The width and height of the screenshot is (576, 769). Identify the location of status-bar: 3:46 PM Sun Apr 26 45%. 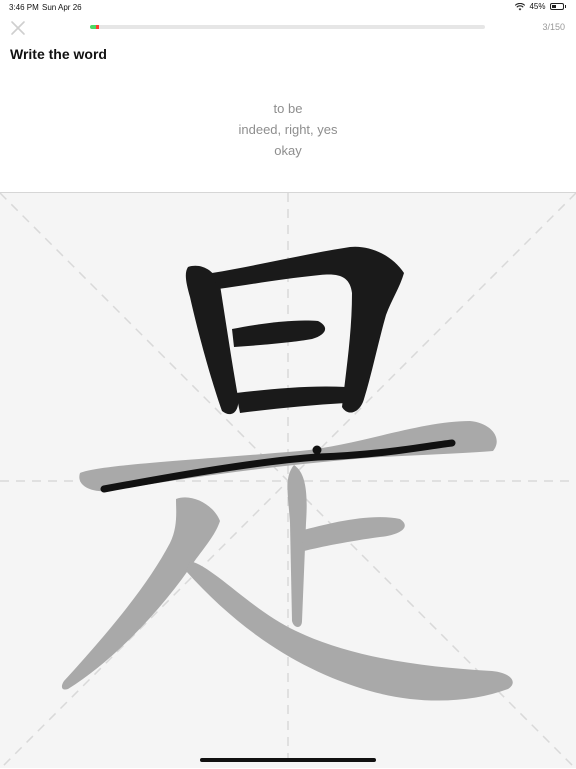
(288, 7).